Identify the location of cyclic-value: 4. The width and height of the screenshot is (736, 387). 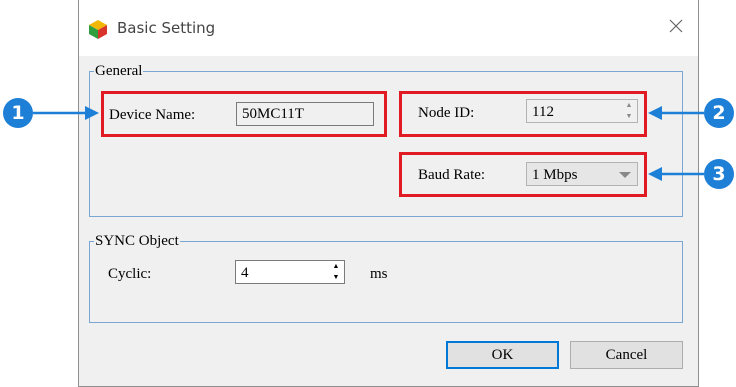
(245, 273).